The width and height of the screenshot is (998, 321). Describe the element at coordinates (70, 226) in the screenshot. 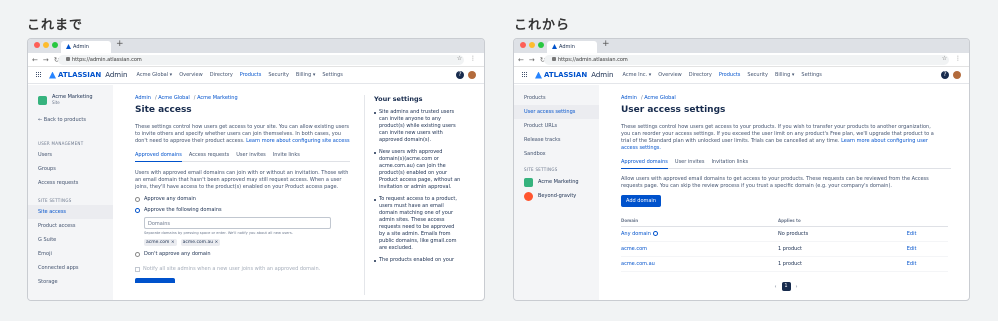

I see `sidebar-item-product-access: Product access` at that location.